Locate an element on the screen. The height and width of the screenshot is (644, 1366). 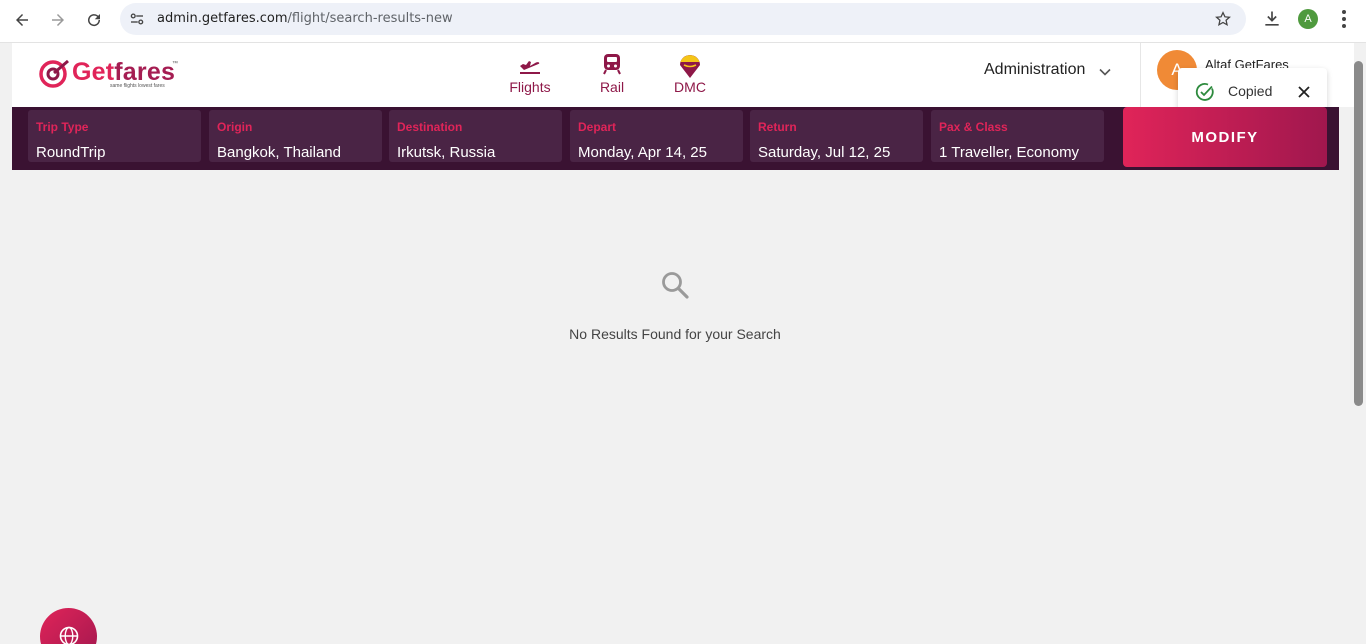
nav-item-rail: Rail is located at coordinates (612, 76).